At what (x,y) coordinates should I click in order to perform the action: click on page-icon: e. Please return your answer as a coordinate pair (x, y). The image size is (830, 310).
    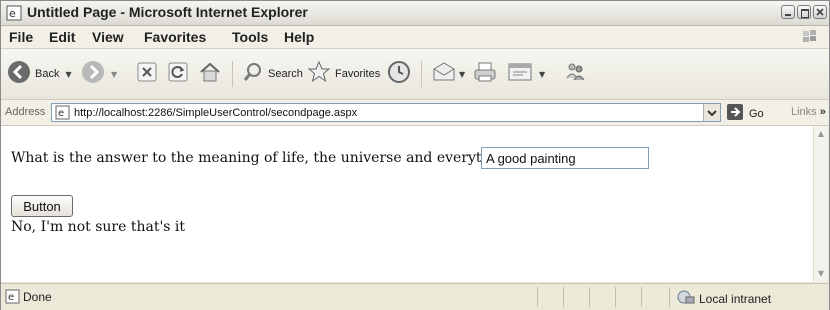
    Looking at the image, I should click on (62, 114).